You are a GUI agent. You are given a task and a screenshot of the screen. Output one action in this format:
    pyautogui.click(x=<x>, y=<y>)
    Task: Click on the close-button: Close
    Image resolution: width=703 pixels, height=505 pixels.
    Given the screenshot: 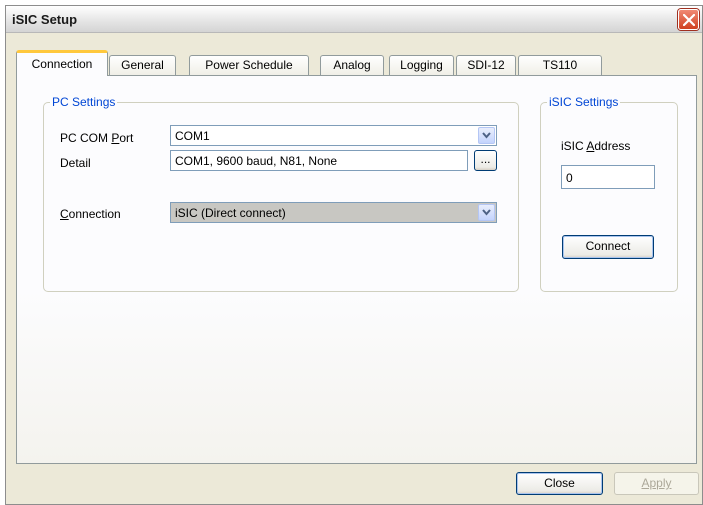 What is the action you would take?
    pyautogui.click(x=559, y=483)
    